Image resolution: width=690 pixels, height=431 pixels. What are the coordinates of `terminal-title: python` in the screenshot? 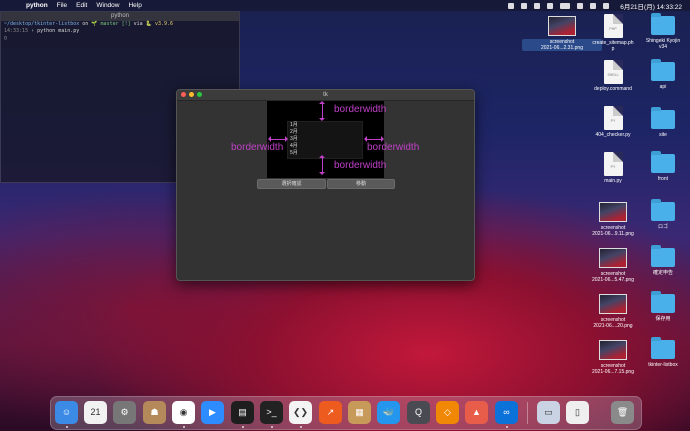 It's located at (120, 16).